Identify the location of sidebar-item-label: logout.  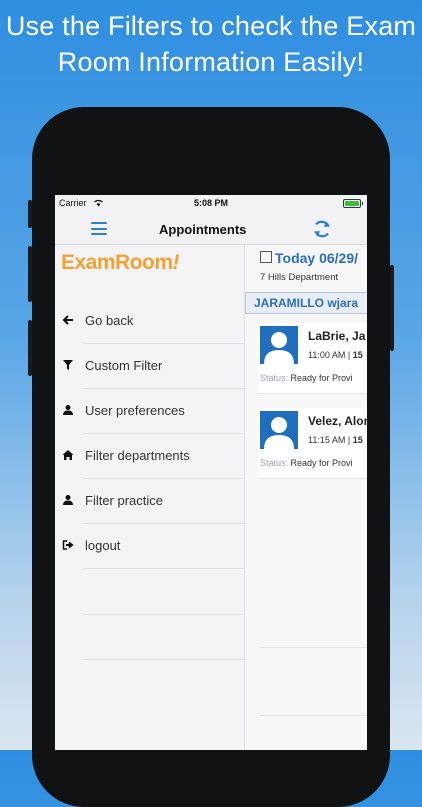
(103, 545).